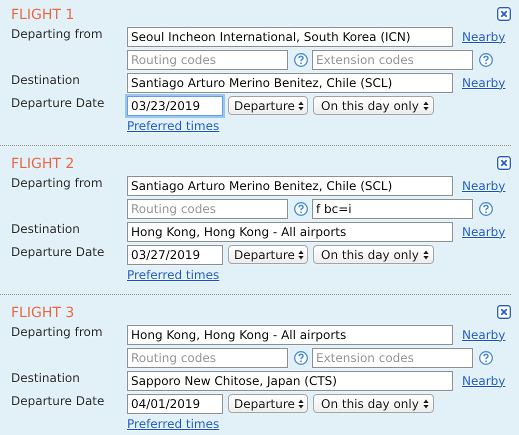  I want to click on destination-airport-field: Sapporo New Chitose, Japan (CTS), so click(290, 380).